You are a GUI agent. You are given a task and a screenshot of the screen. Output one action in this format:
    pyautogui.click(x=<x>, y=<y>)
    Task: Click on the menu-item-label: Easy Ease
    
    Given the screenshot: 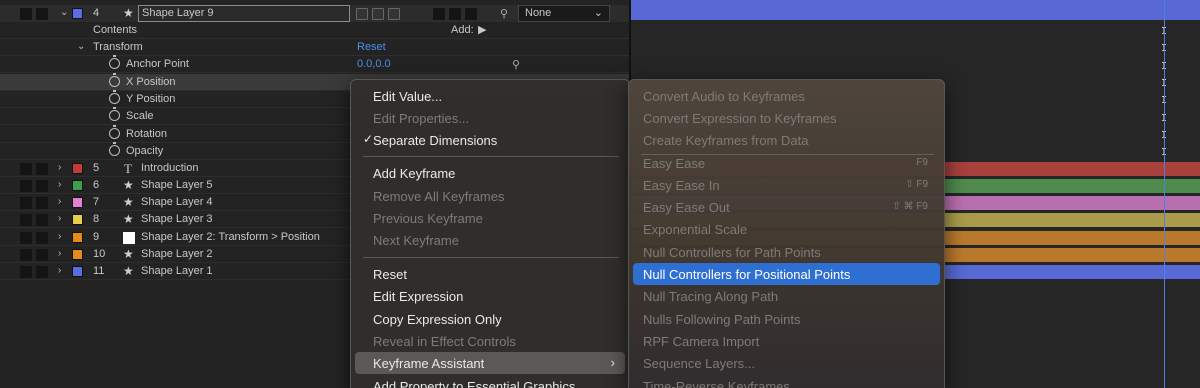 What is the action you would take?
    pyautogui.click(x=674, y=163)
    